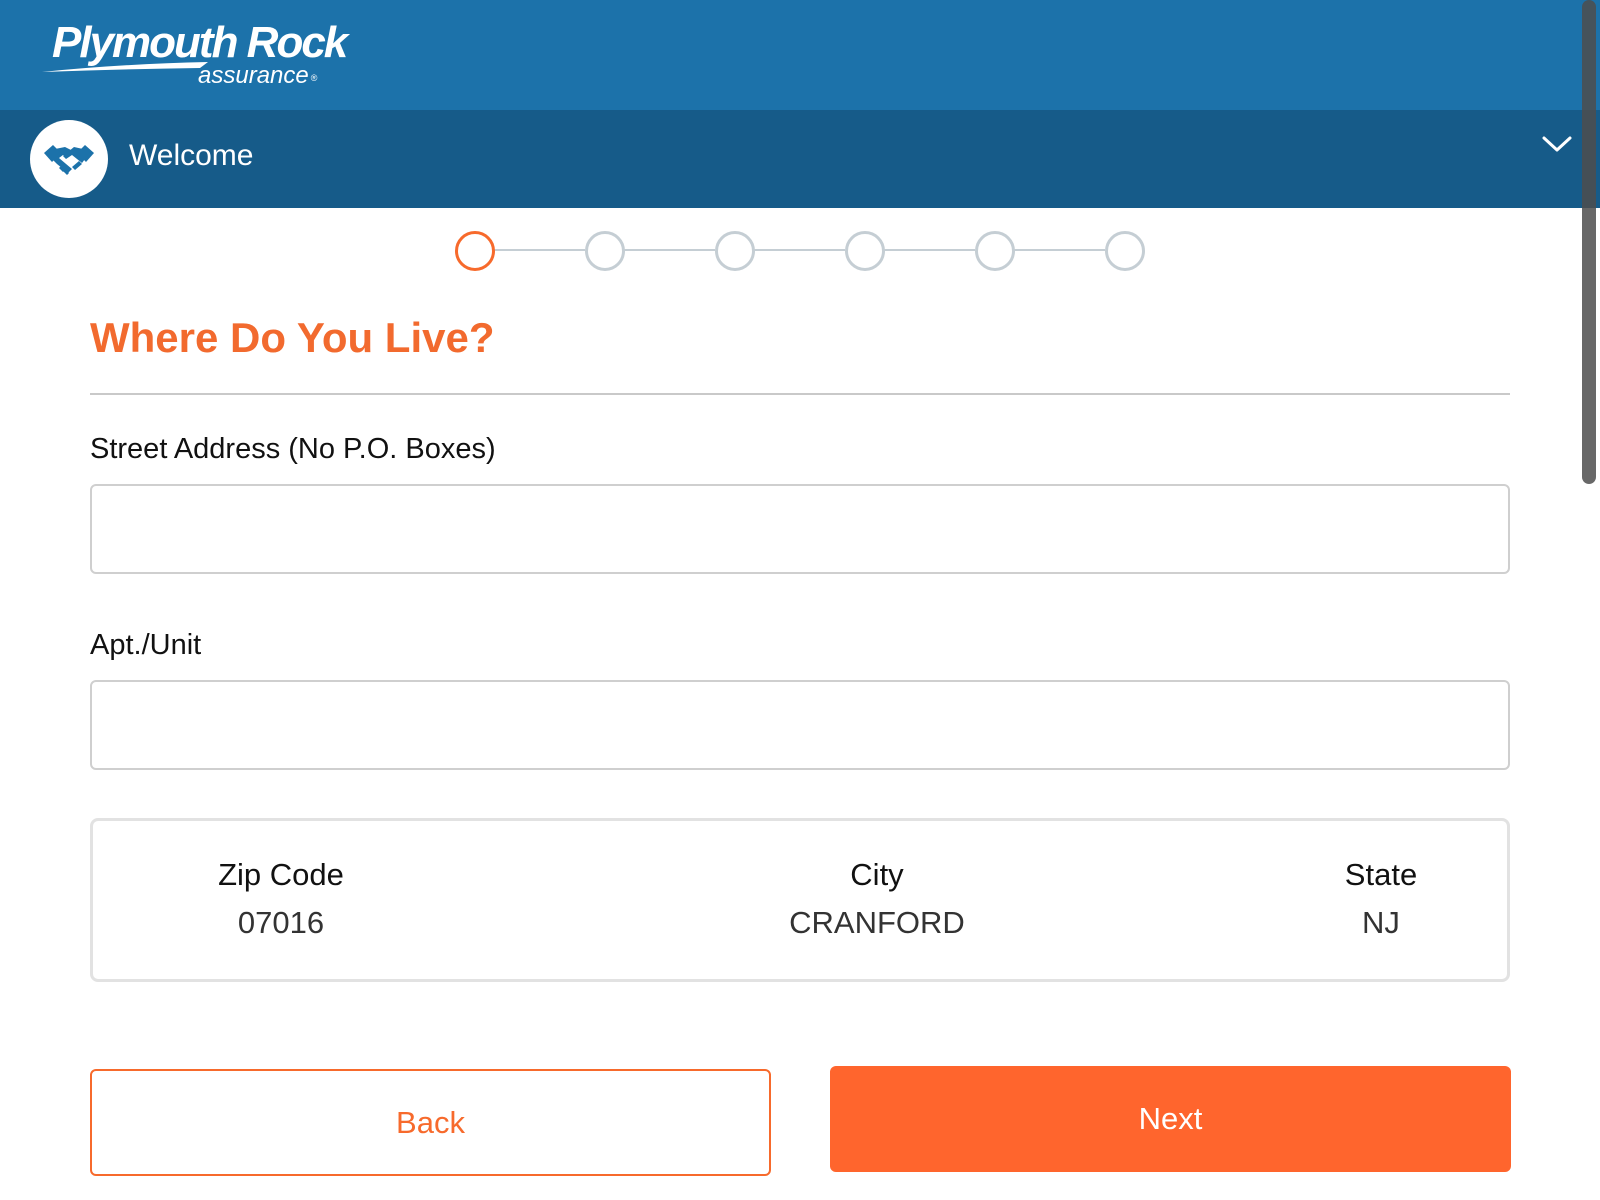 The image size is (1600, 1200). I want to click on apt-unit-input, so click(800, 725).